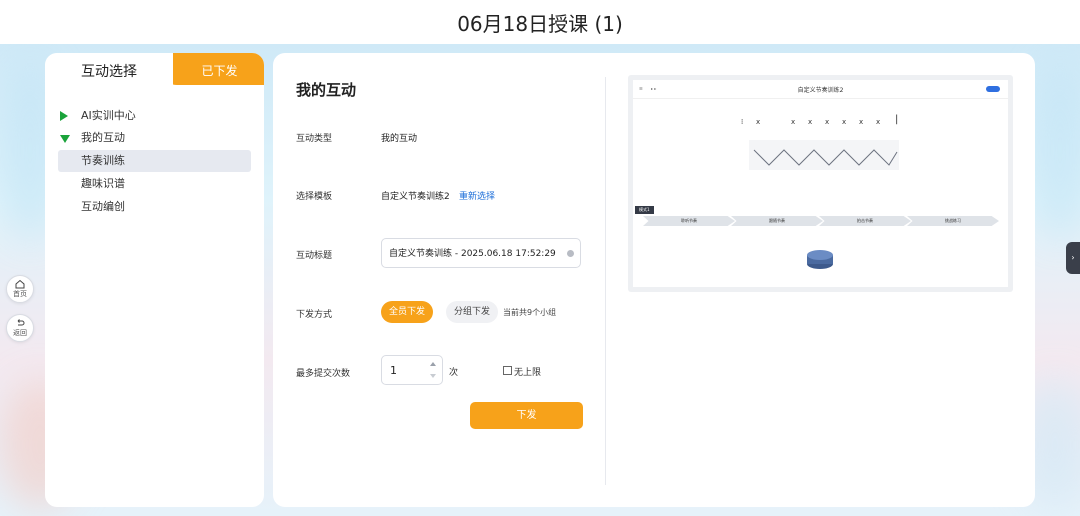  Describe the element at coordinates (993, 89) in the screenshot. I see `preview-toggle-icon` at that location.